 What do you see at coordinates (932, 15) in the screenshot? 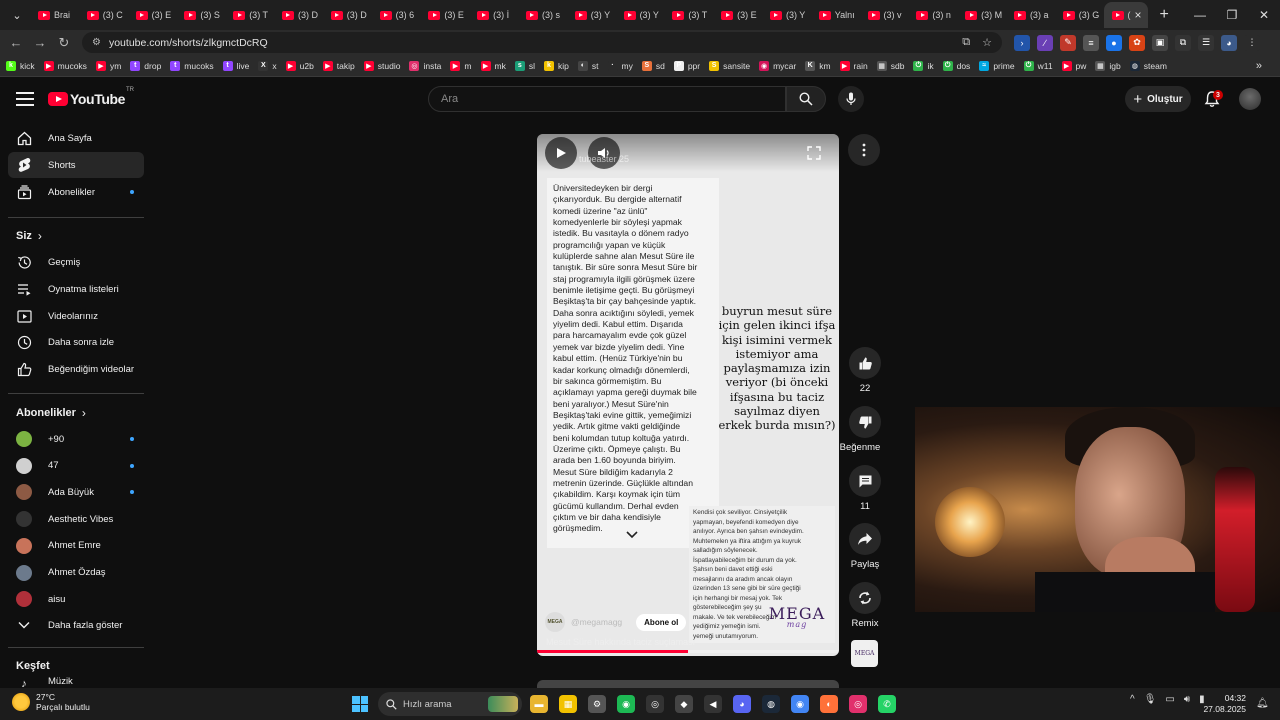
I see `tab: (3) n` at bounding box center [932, 15].